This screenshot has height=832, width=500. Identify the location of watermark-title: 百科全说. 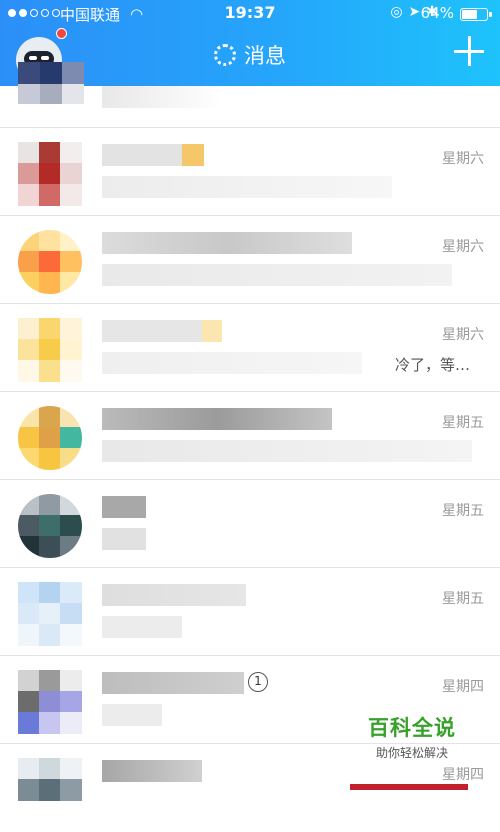
(412, 728).